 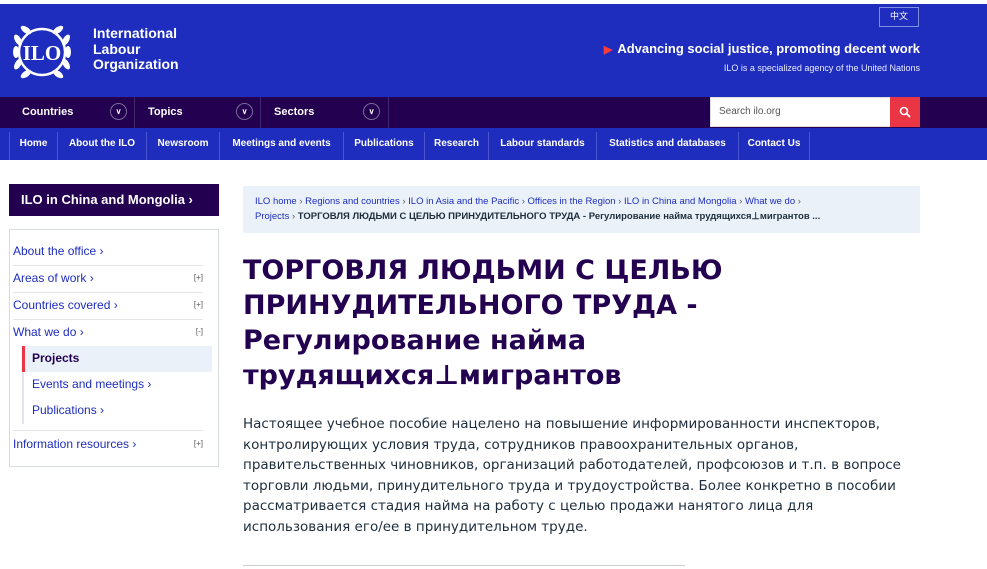 I want to click on sidebar-item-projects: Projects, so click(x=55, y=358).